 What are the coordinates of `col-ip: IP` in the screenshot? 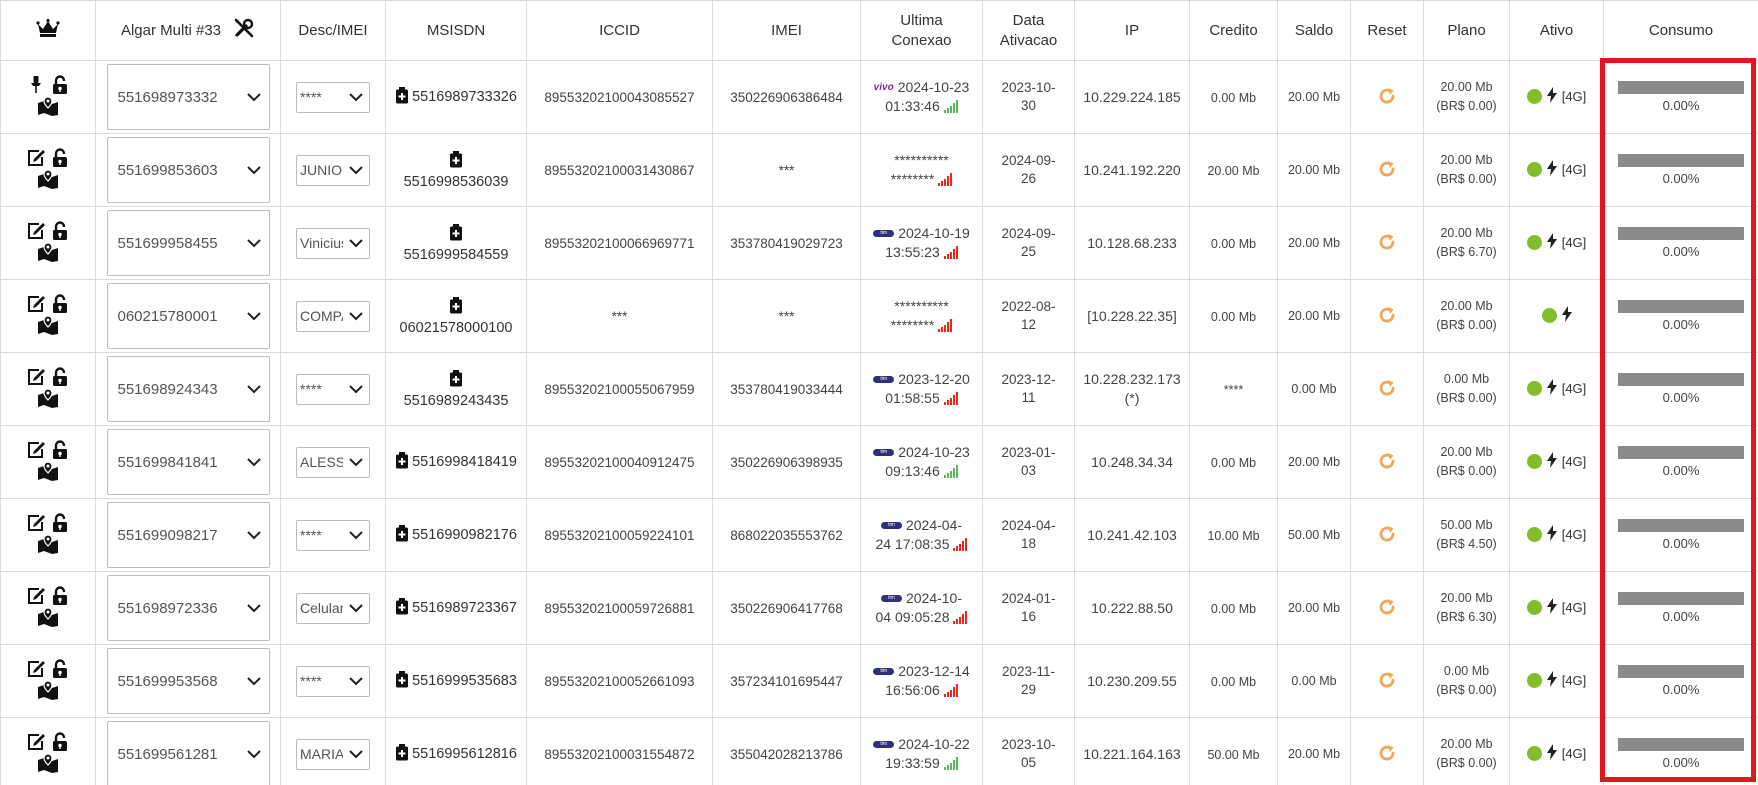 It's located at (1132, 30).